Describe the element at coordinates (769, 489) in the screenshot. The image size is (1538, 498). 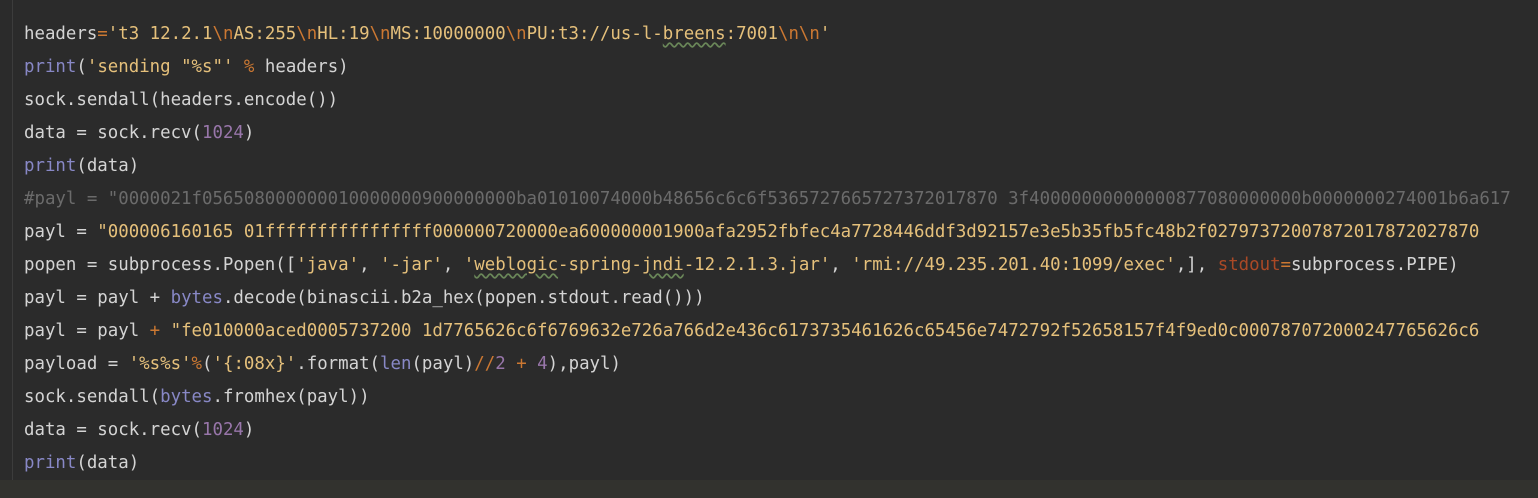
I see `current-line-highlight` at that location.